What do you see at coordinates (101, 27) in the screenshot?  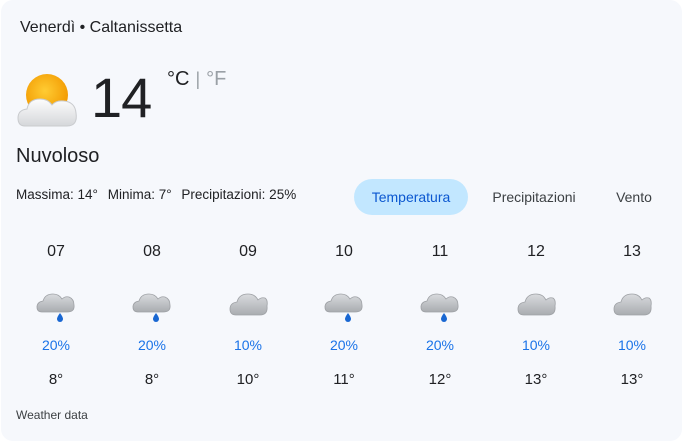 I see `day-location-header: Venerdì • Caltanissetta` at bounding box center [101, 27].